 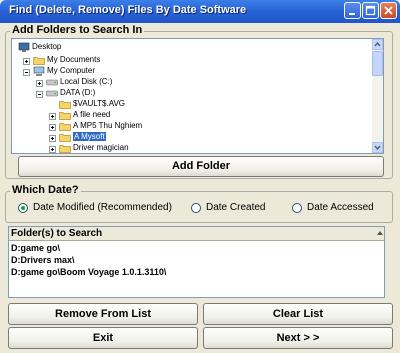 I want to click on date-group-legend: Which Date?, so click(x=45, y=190).